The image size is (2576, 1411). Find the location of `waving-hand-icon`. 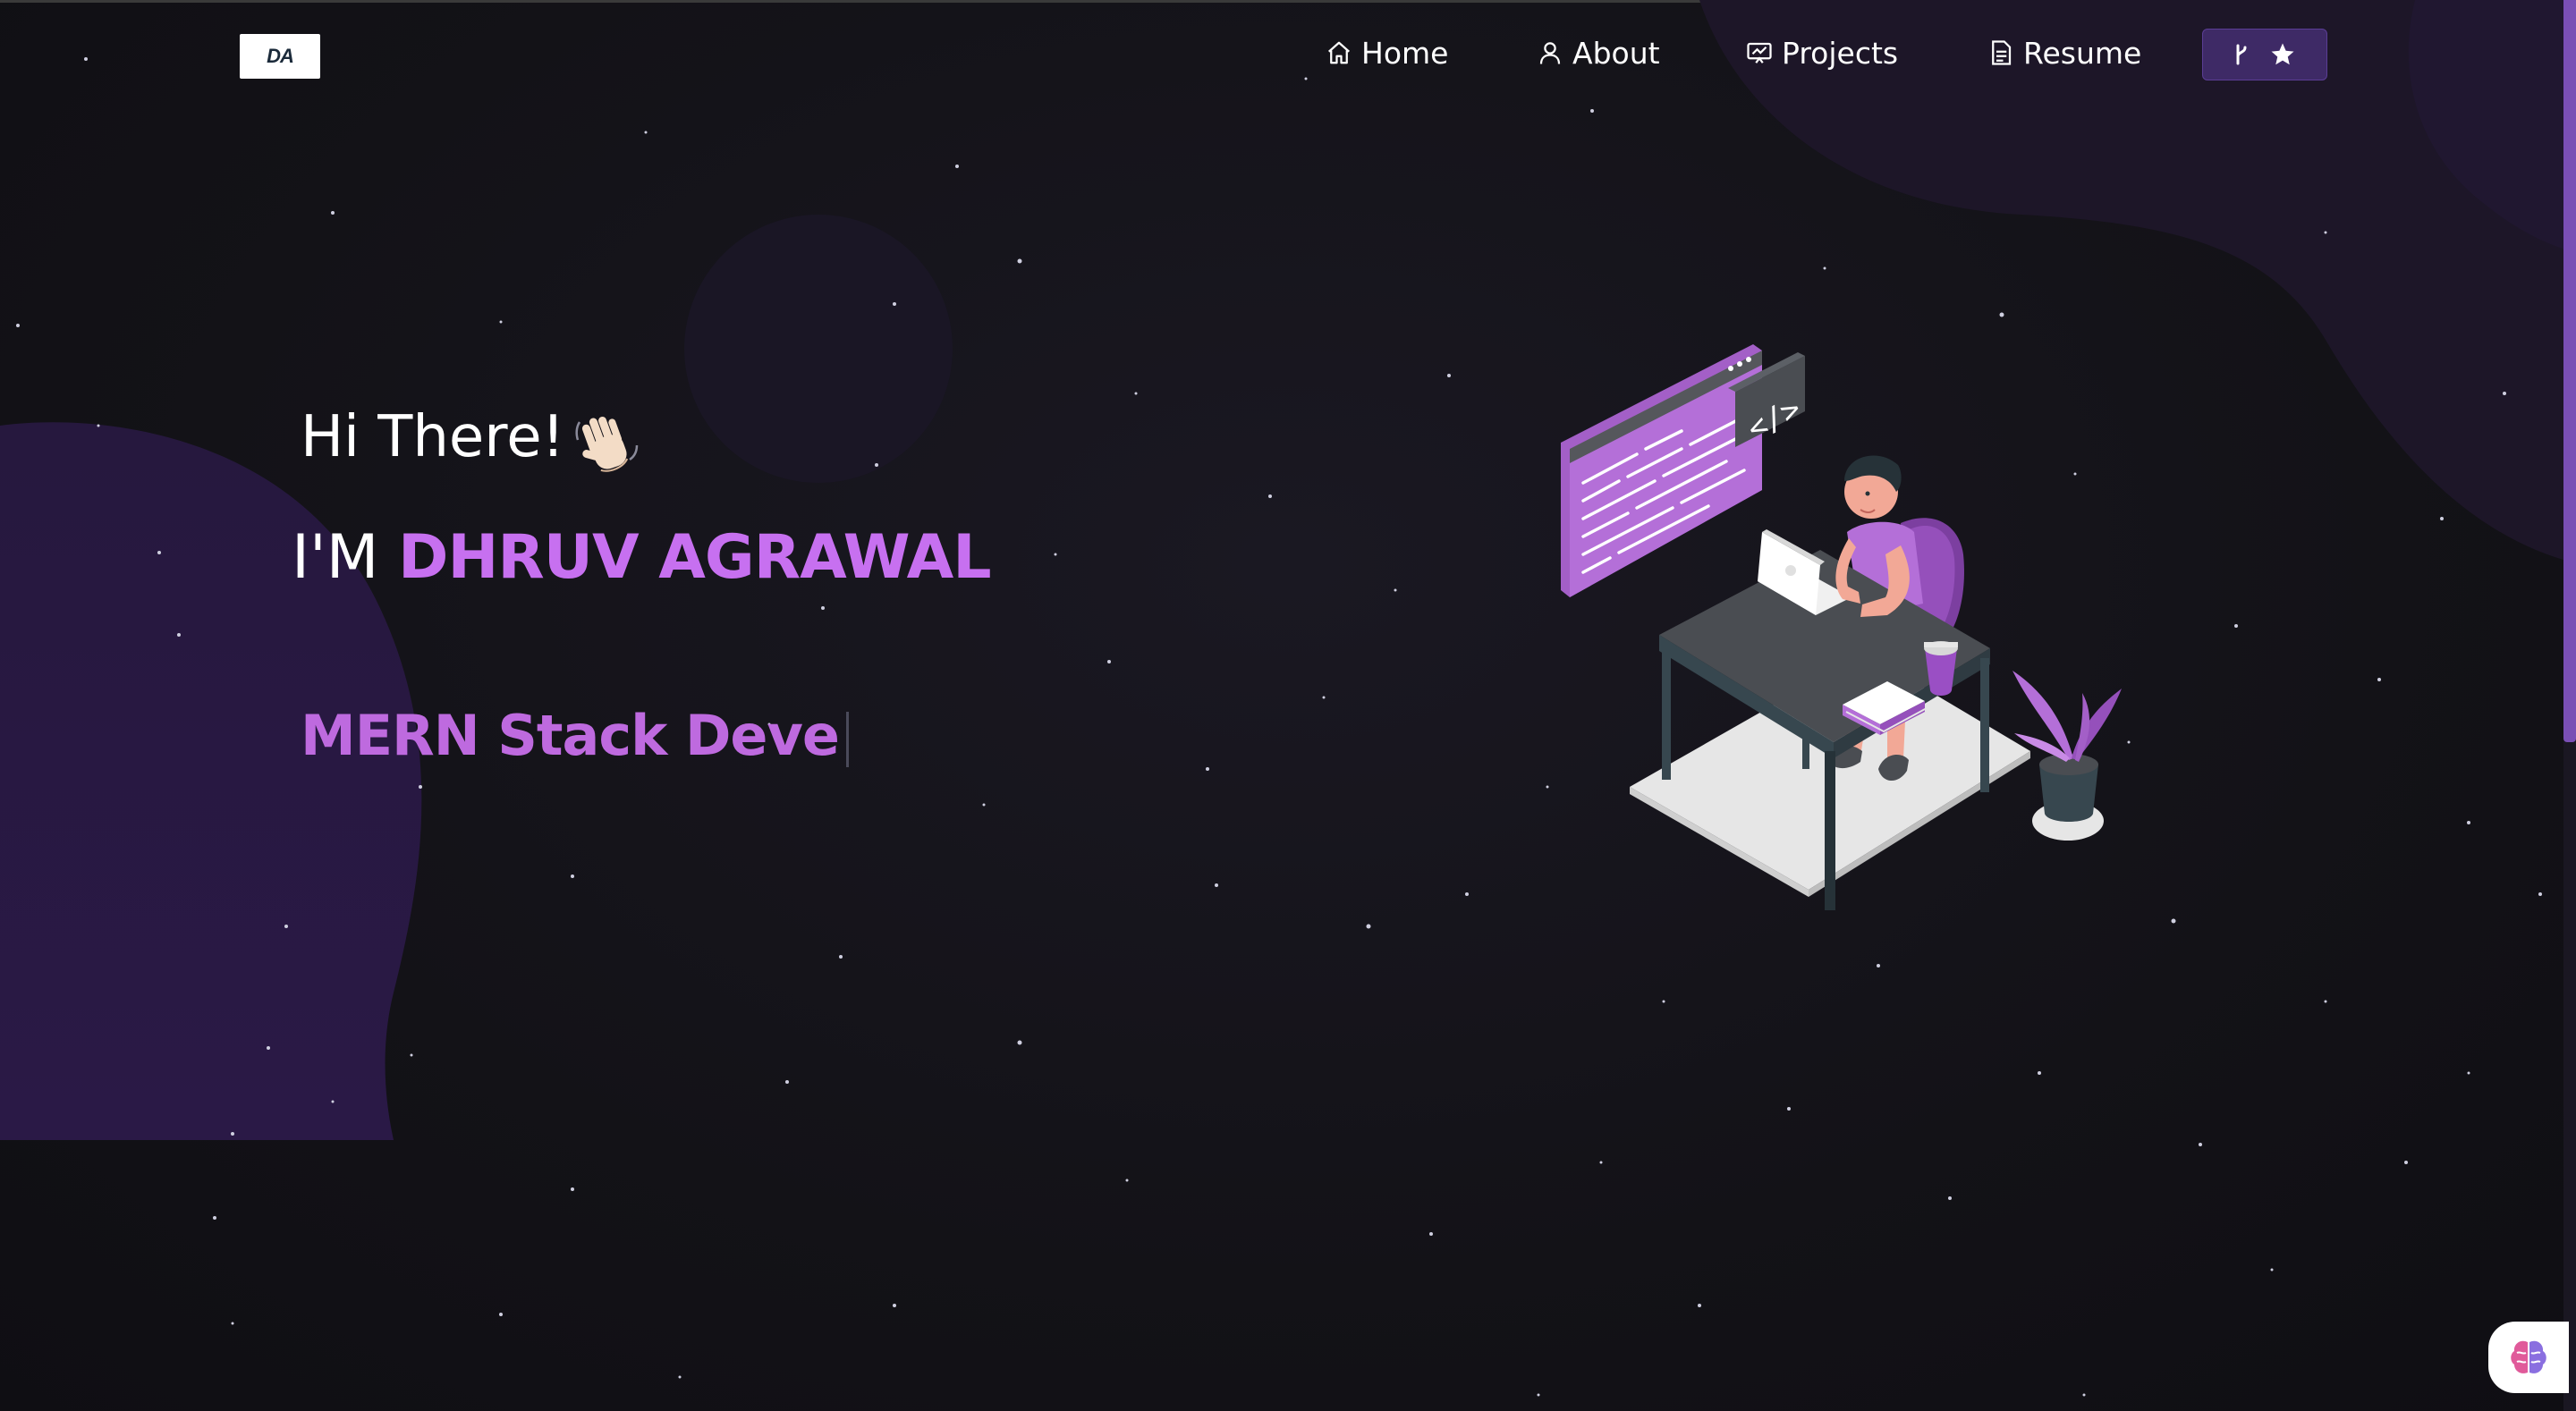

waving-hand-icon is located at coordinates (607, 444).